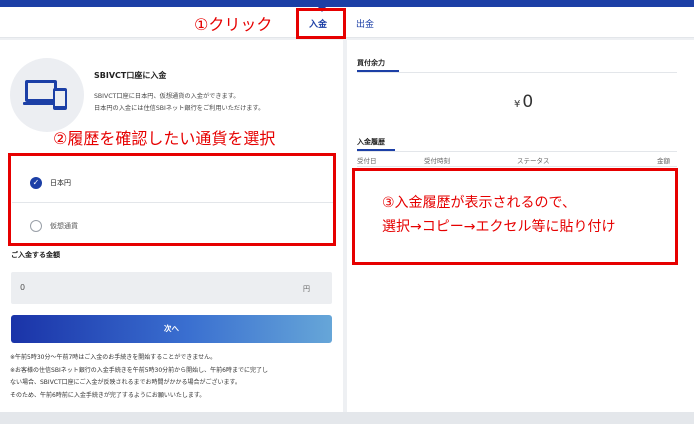 The width and height of the screenshot is (694, 424). What do you see at coordinates (347, 22) in the screenshot?
I see `tab-bar: 入金 出金` at bounding box center [347, 22].